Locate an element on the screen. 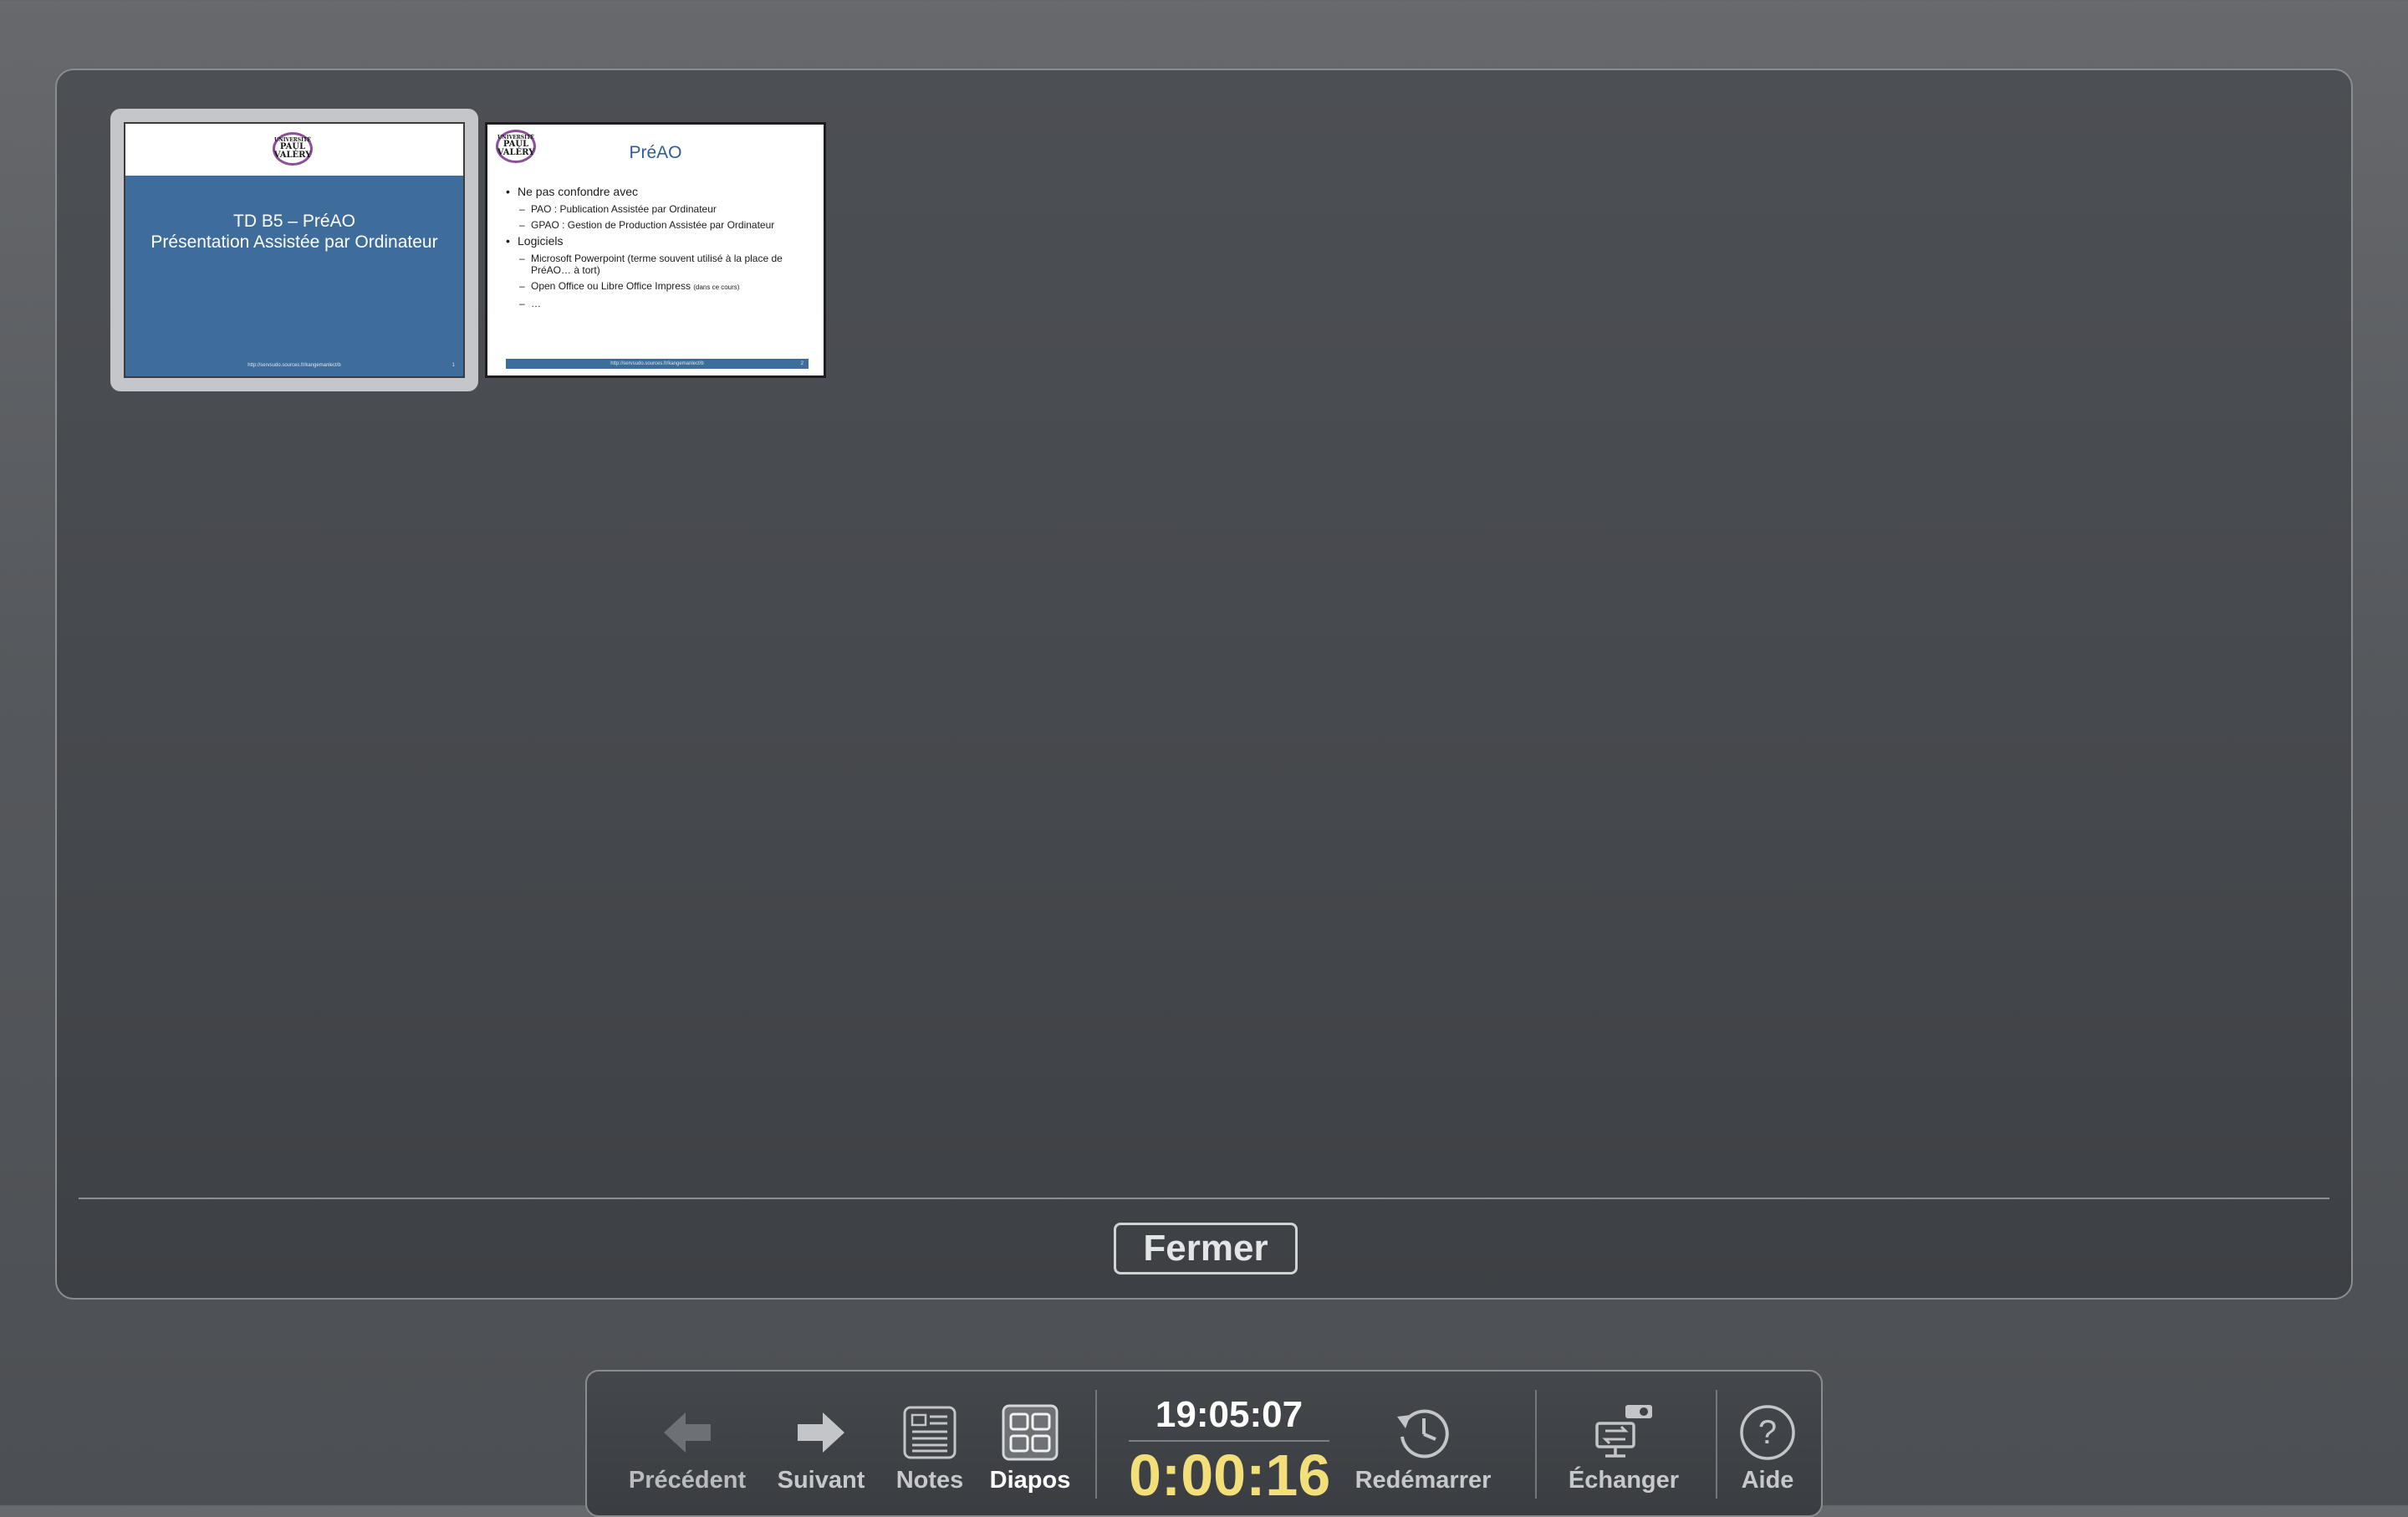 The height and width of the screenshot is (1517, 2408). slide-header: UNIVERSITÉ PAUL VALÉRY is located at coordinates (294, 150).